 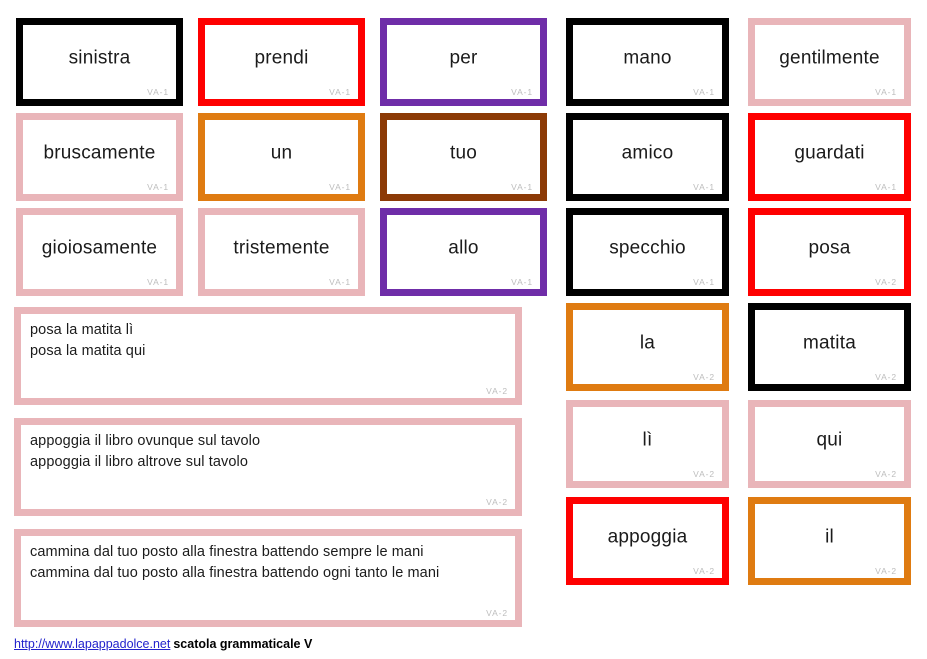 I want to click on sentence-line: posa la matita lì, so click(x=82, y=330).